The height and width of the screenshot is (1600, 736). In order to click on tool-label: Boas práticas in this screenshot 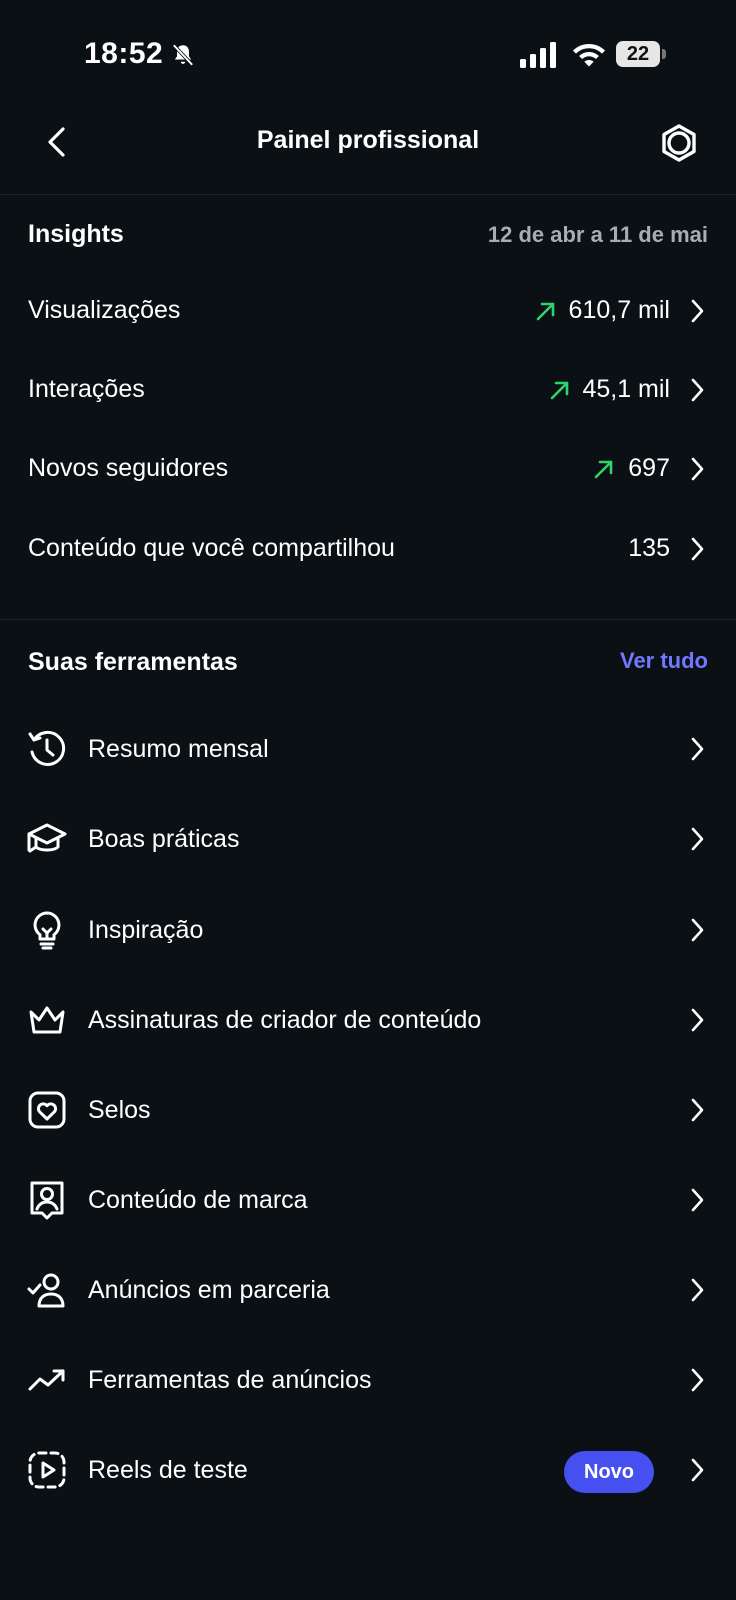, I will do `click(164, 839)`.